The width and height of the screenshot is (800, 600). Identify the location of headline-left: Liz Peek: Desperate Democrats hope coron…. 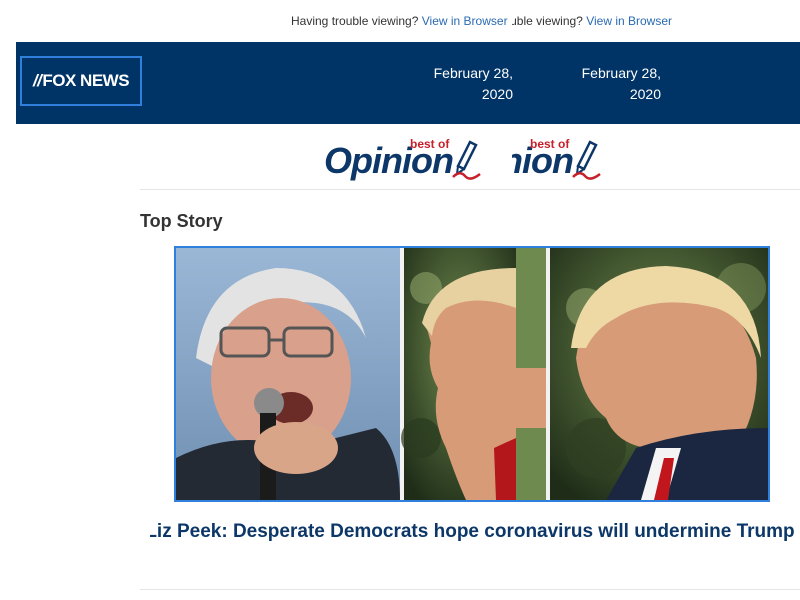
(331, 544).